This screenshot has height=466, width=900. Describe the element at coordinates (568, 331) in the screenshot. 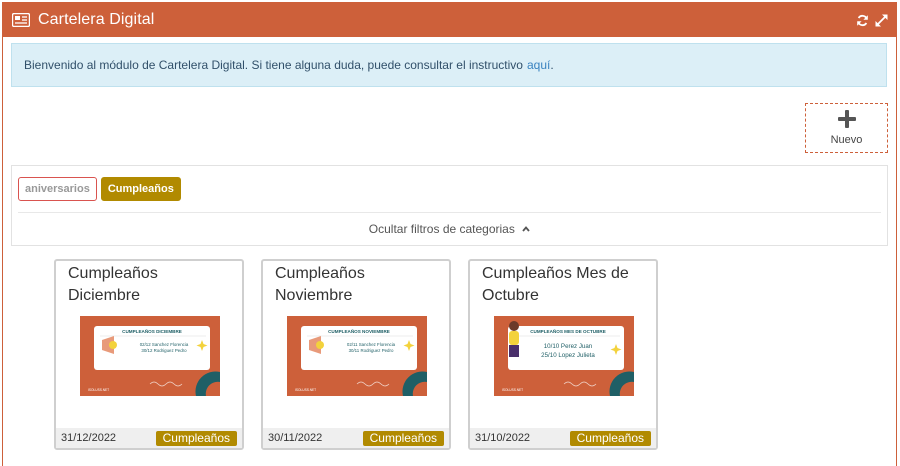

I see `thumb-heading: CUMPLEAÑOS MES DE OCTUBRE` at that location.